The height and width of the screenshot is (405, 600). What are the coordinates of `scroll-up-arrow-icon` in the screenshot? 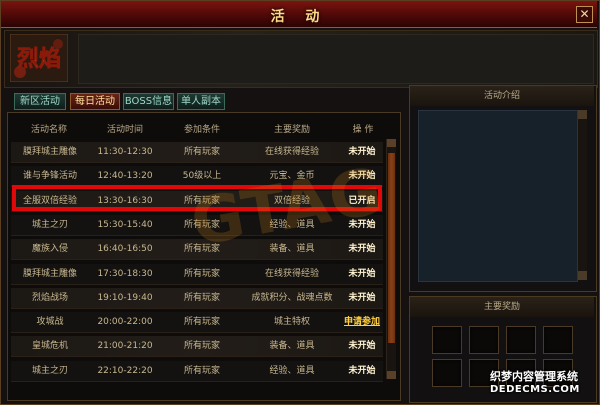 It's located at (391, 143).